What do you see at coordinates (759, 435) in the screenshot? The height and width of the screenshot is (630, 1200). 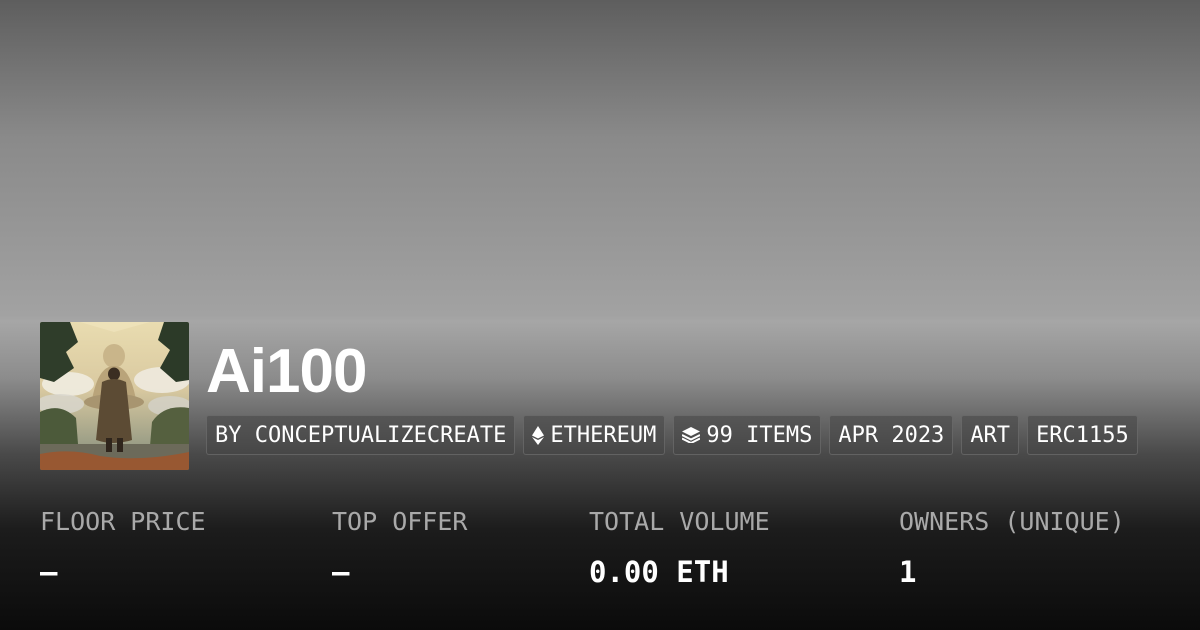 I see `items-label: 99 ITEMS` at bounding box center [759, 435].